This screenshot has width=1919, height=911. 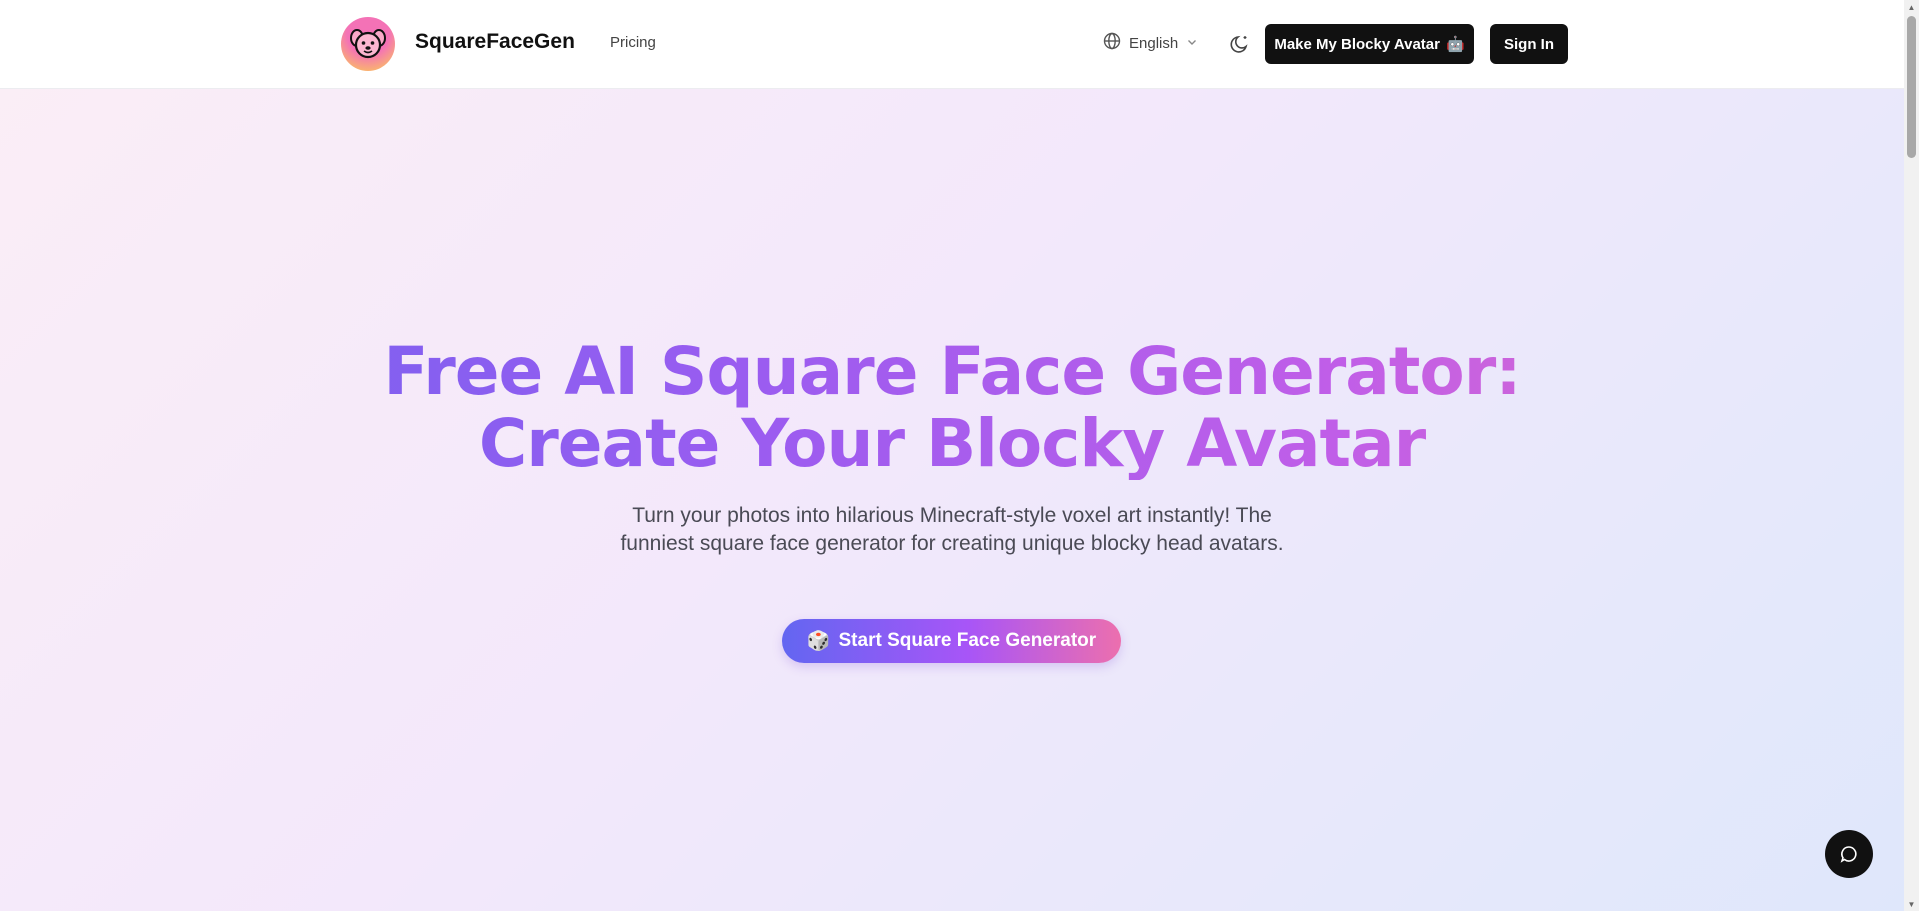 I want to click on make-avatar-label: Make My Blocky Avatar, so click(x=1357, y=44).